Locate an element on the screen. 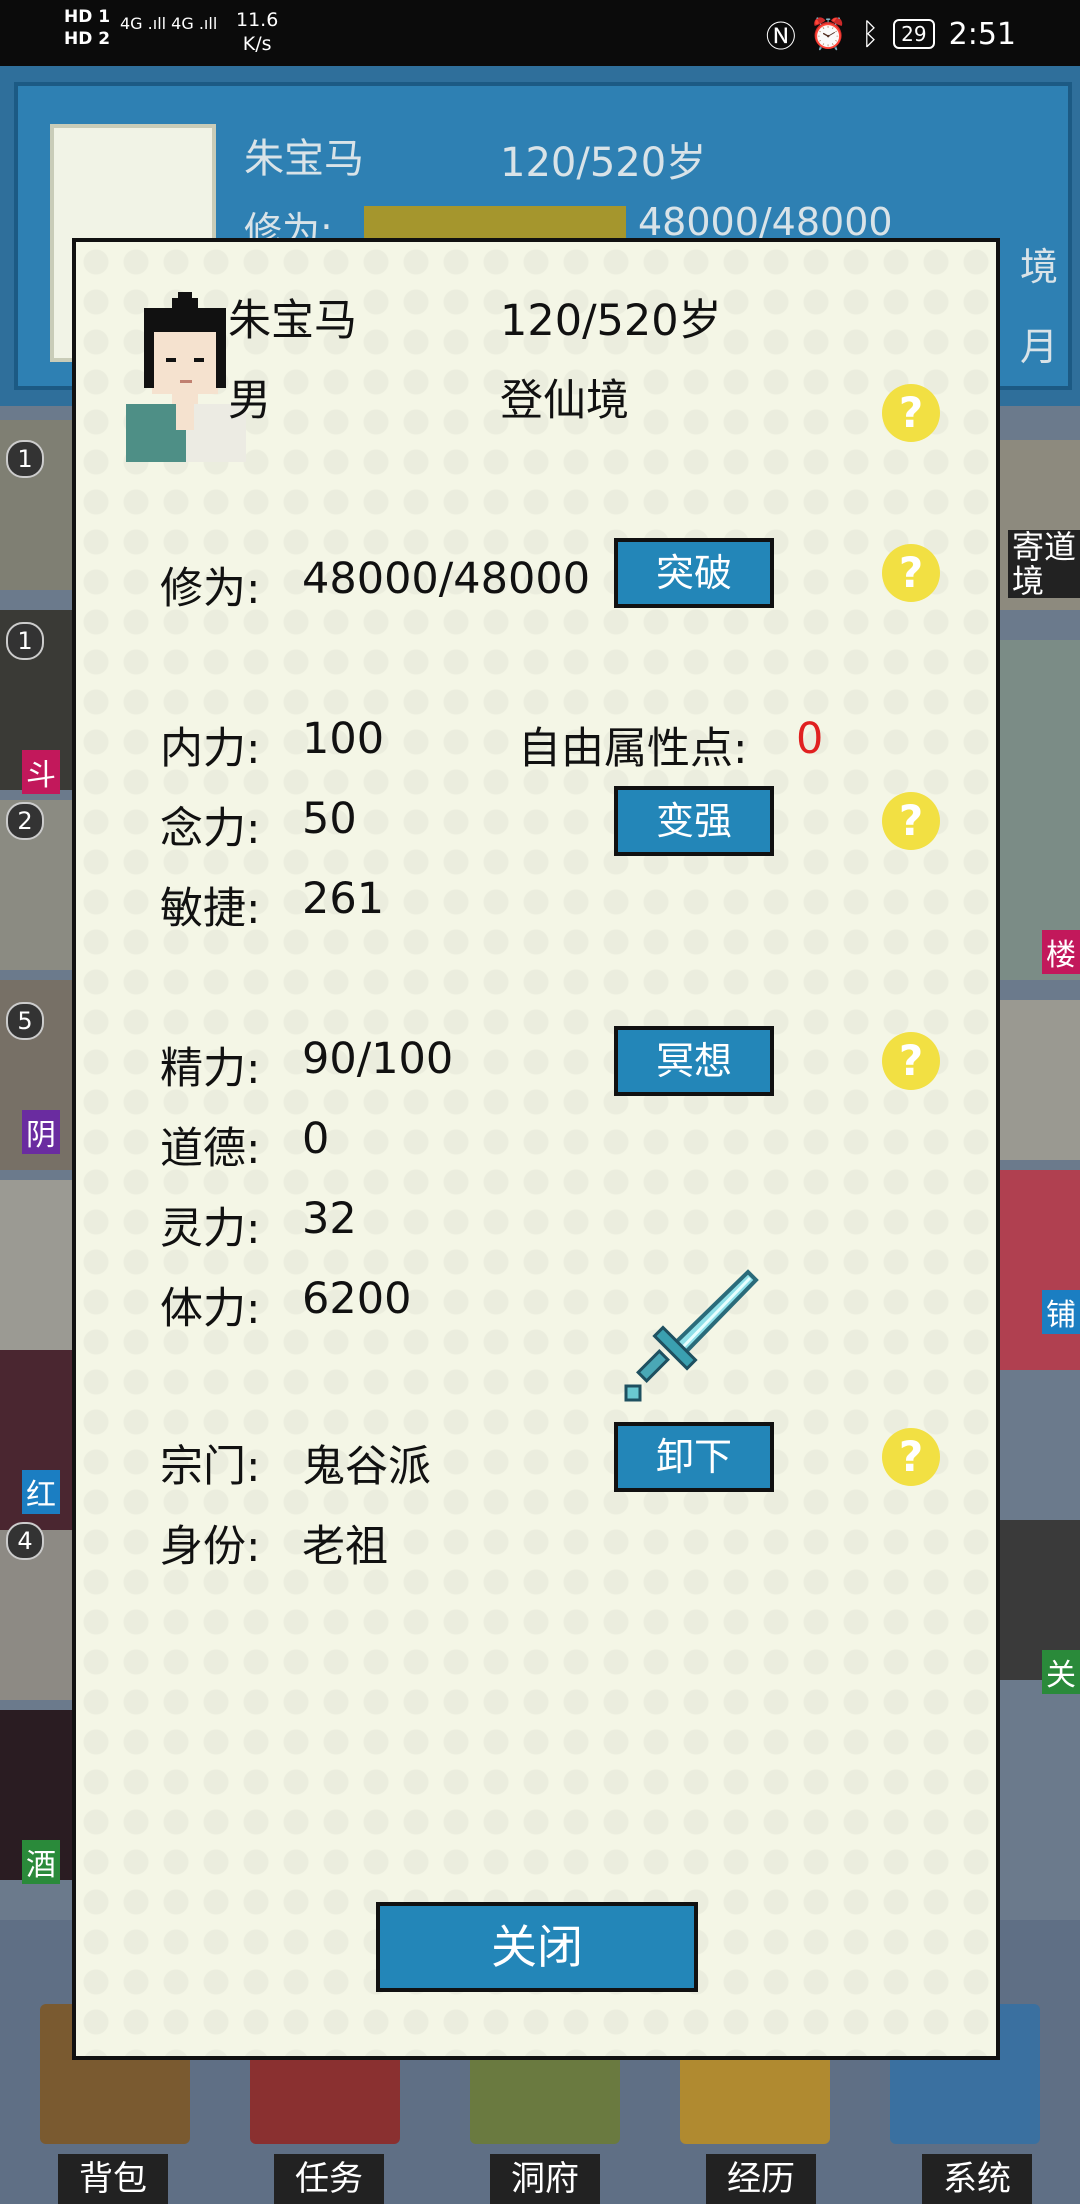 The width and height of the screenshot is (1080, 2204). sect-label: 宗门: is located at coordinates (210, 1467).